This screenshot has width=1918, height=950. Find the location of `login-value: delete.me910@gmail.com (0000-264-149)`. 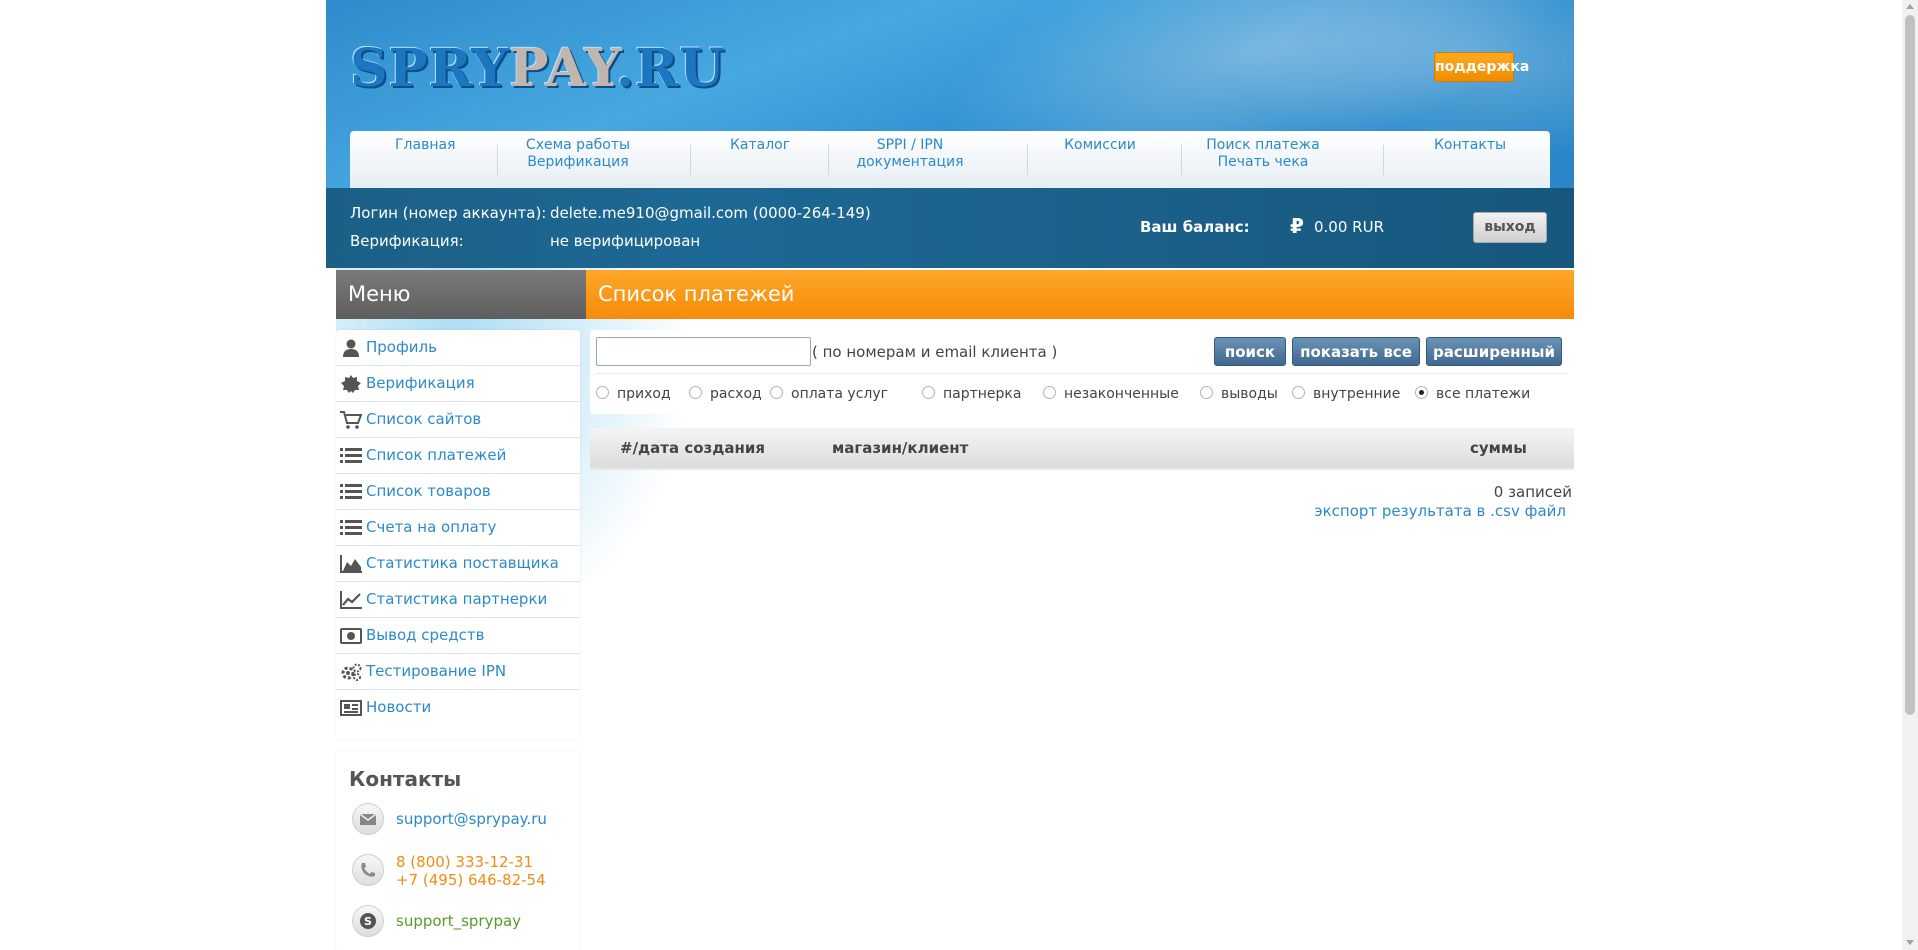

login-value: delete.me910@gmail.com (0000-264-149) is located at coordinates (710, 213).